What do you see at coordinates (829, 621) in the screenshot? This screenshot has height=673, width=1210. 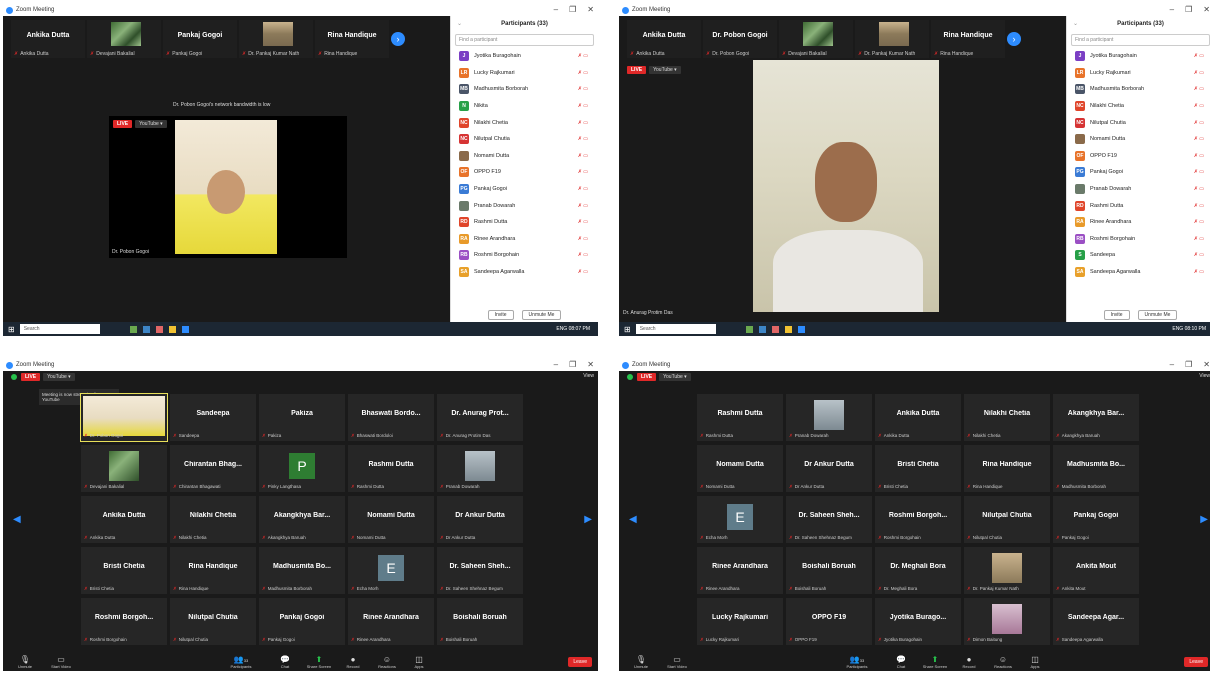 I see `participant-tile: OPPO F19 OPPO F19` at bounding box center [829, 621].